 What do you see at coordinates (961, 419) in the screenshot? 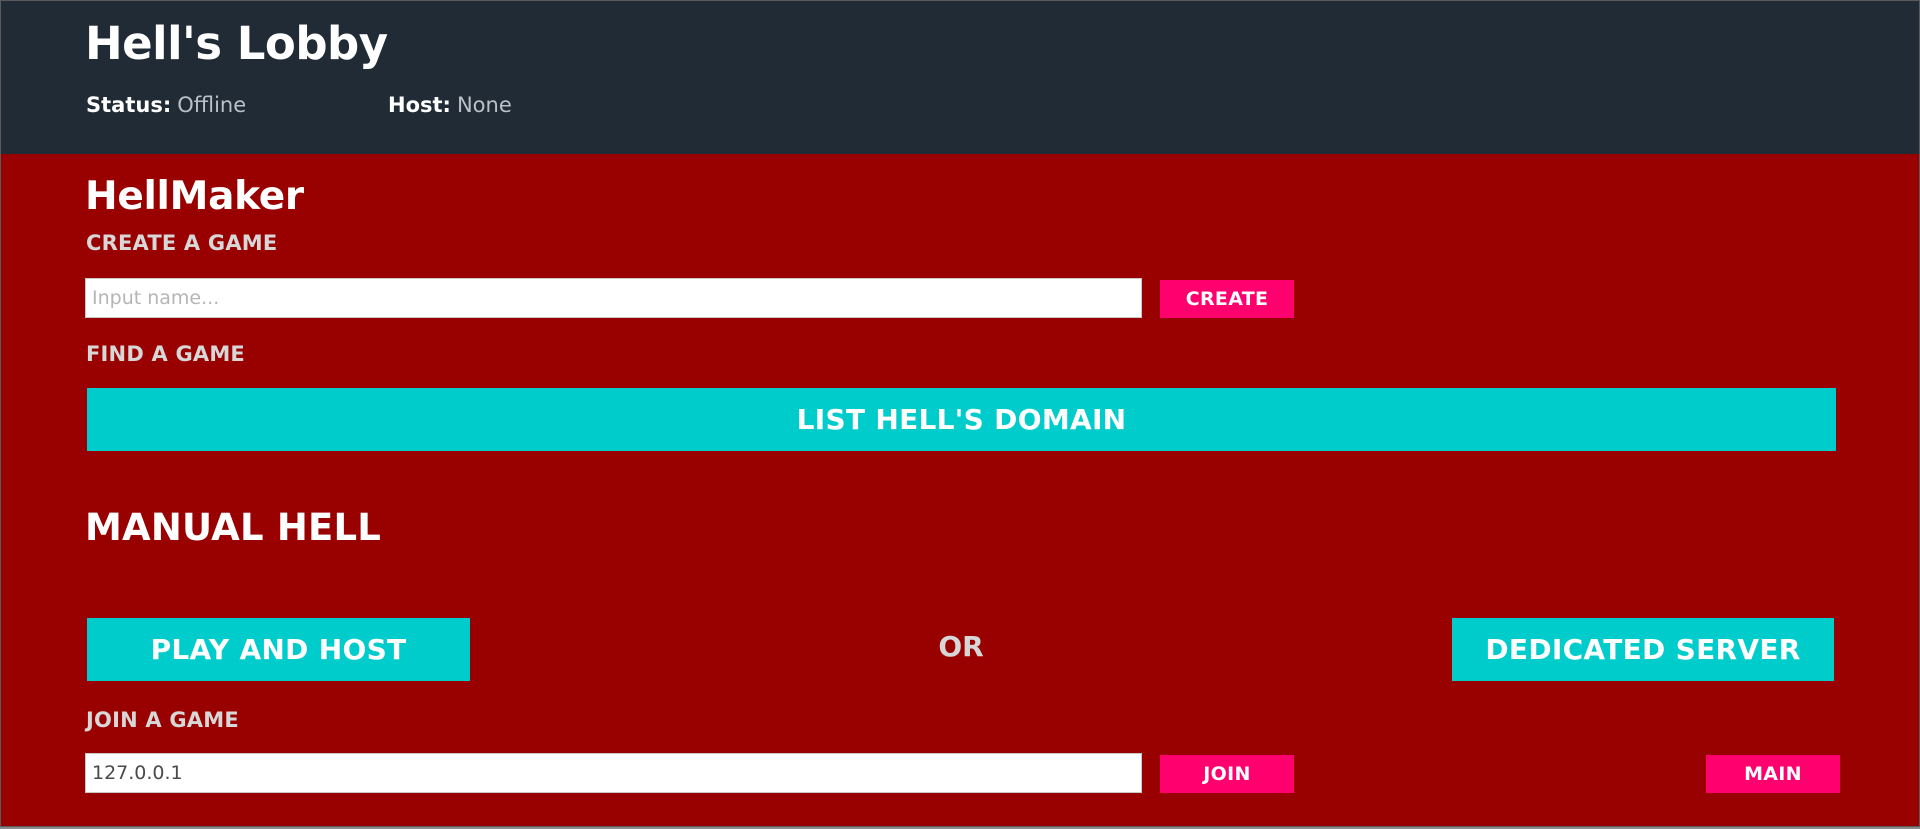
I see `list-domain-button: LIST HELL'S DOMAIN` at bounding box center [961, 419].